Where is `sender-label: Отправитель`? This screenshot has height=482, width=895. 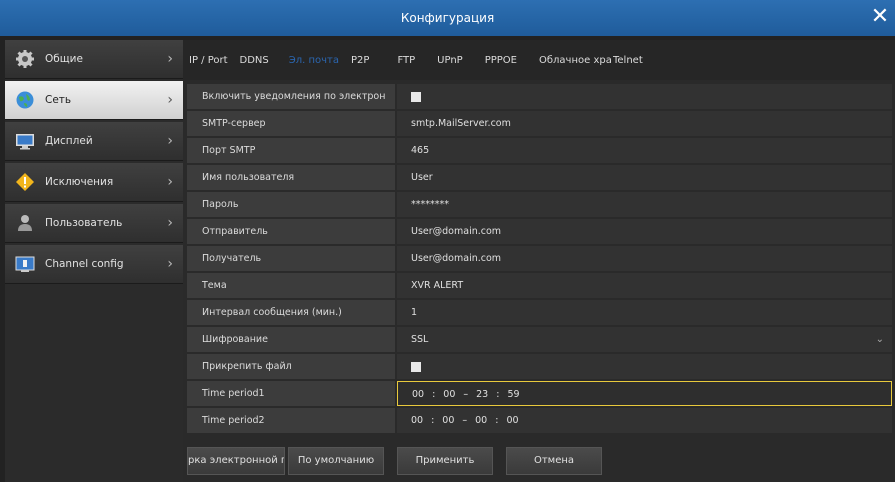 sender-label: Отправитель is located at coordinates (291, 231).